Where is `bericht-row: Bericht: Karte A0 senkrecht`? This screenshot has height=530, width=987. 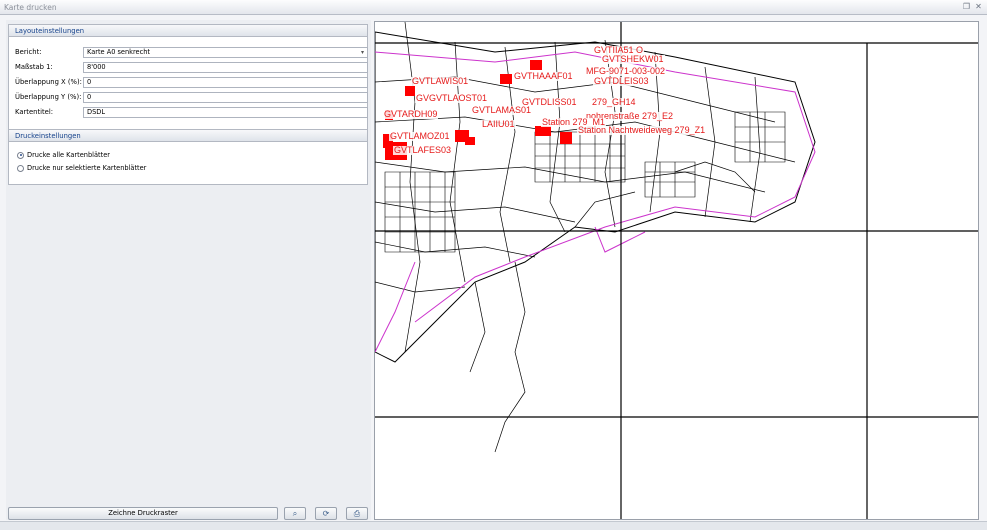
bericht-row: Bericht: Karte A0 senkrecht is located at coordinates (191, 52).